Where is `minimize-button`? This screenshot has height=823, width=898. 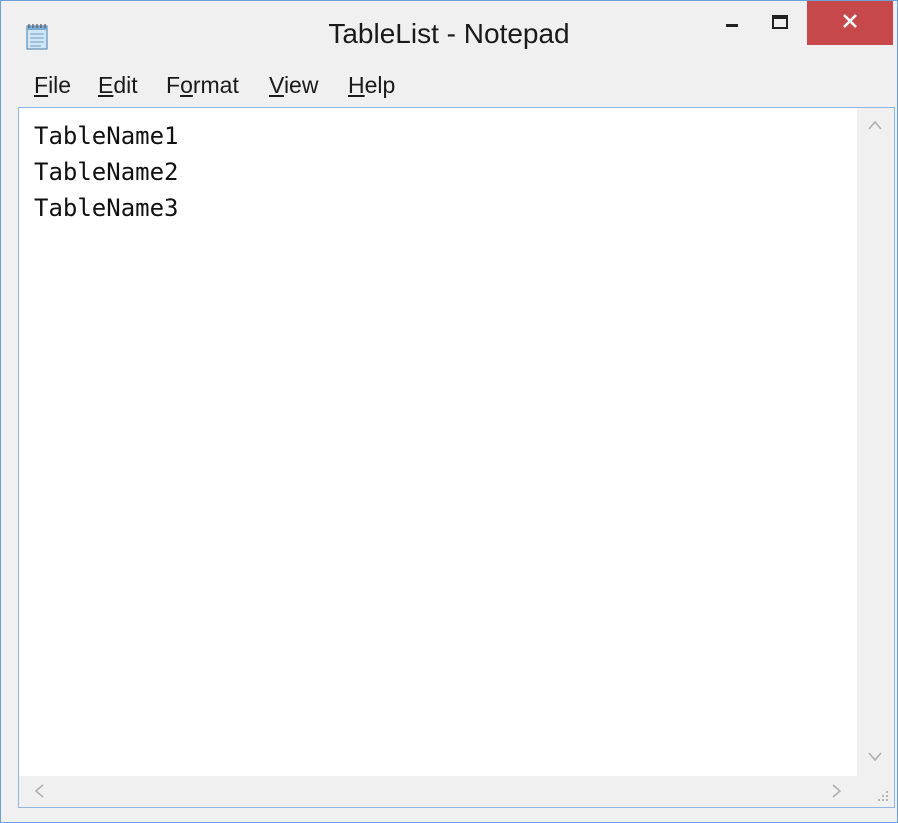 minimize-button is located at coordinates (732, 24).